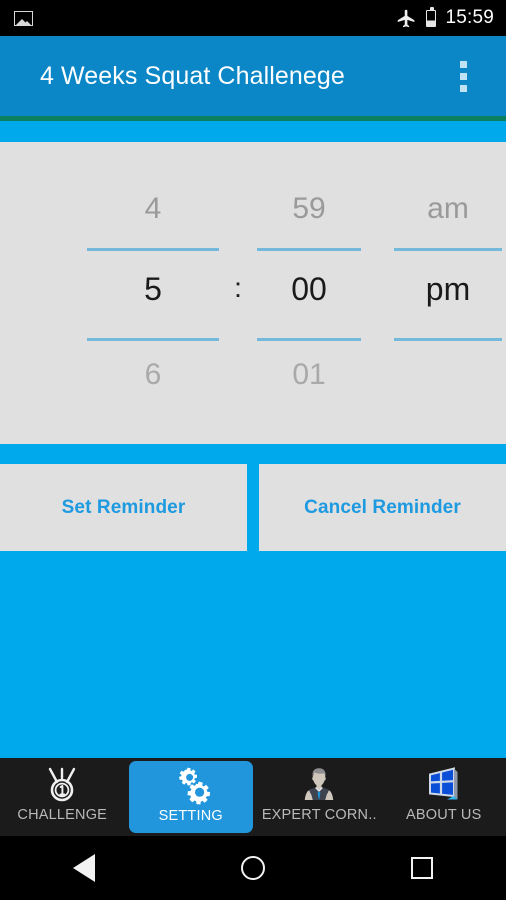  I want to click on minute-divider-upper, so click(309, 249).